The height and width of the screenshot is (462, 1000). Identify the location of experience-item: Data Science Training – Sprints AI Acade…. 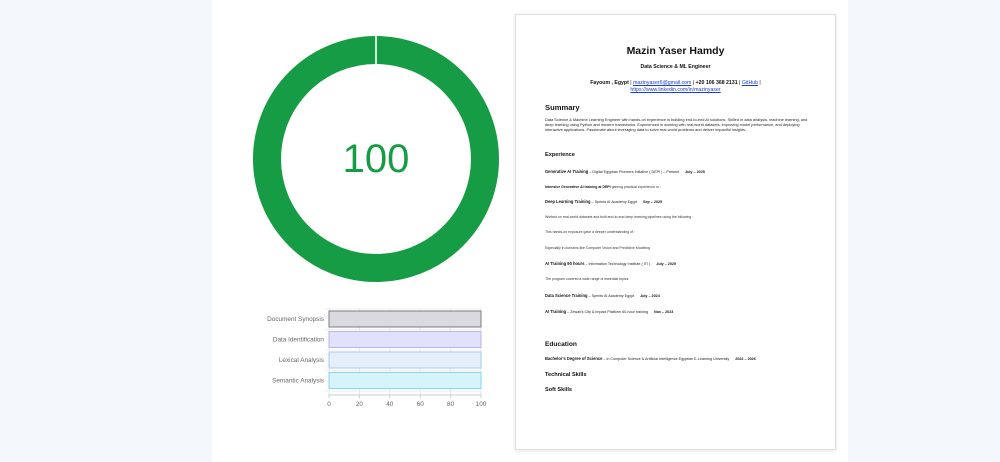
(602, 295).